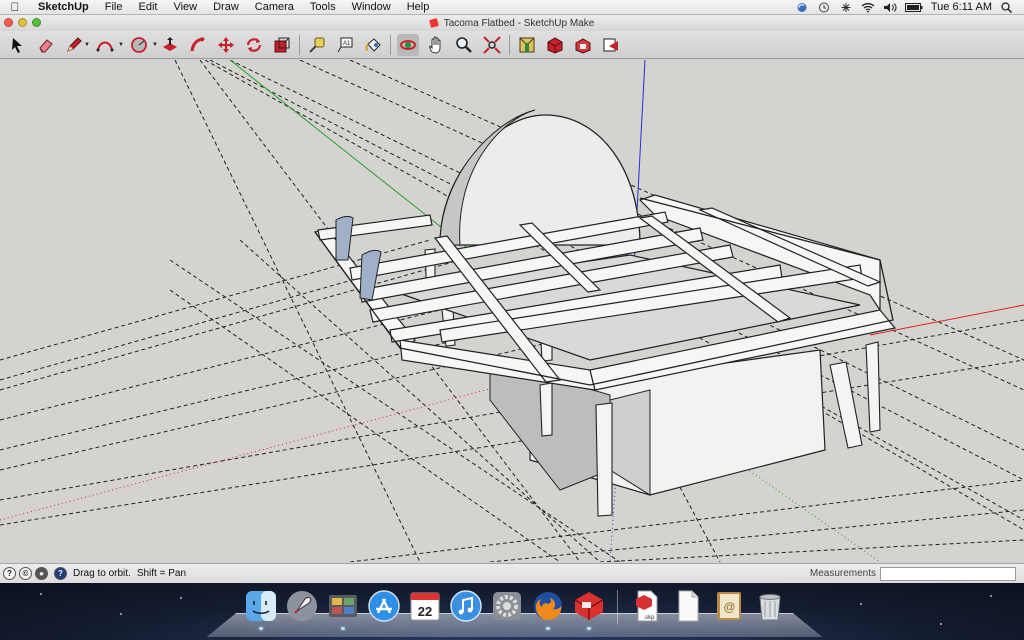 The width and height of the screenshot is (1024, 640). Describe the element at coordinates (842, 573) in the screenshot. I see `measurements-label: Measurements` at that location.